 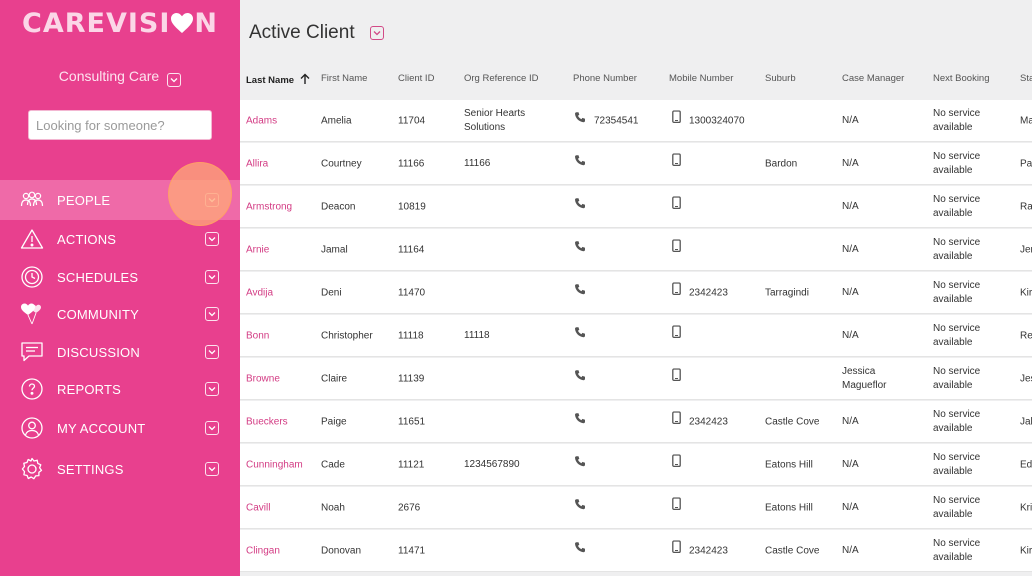 I want to click on sidebar-item-people: PEOPLE, so click(x=120, y=200).